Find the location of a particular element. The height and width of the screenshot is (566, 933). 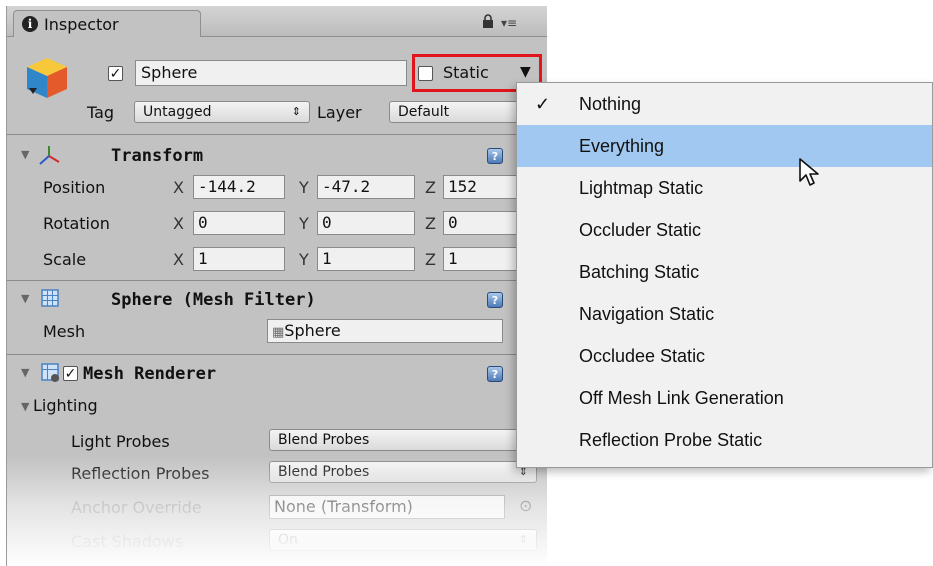

menu-item-navigation-static: Navigation Static is located at coordinates (724, 314).